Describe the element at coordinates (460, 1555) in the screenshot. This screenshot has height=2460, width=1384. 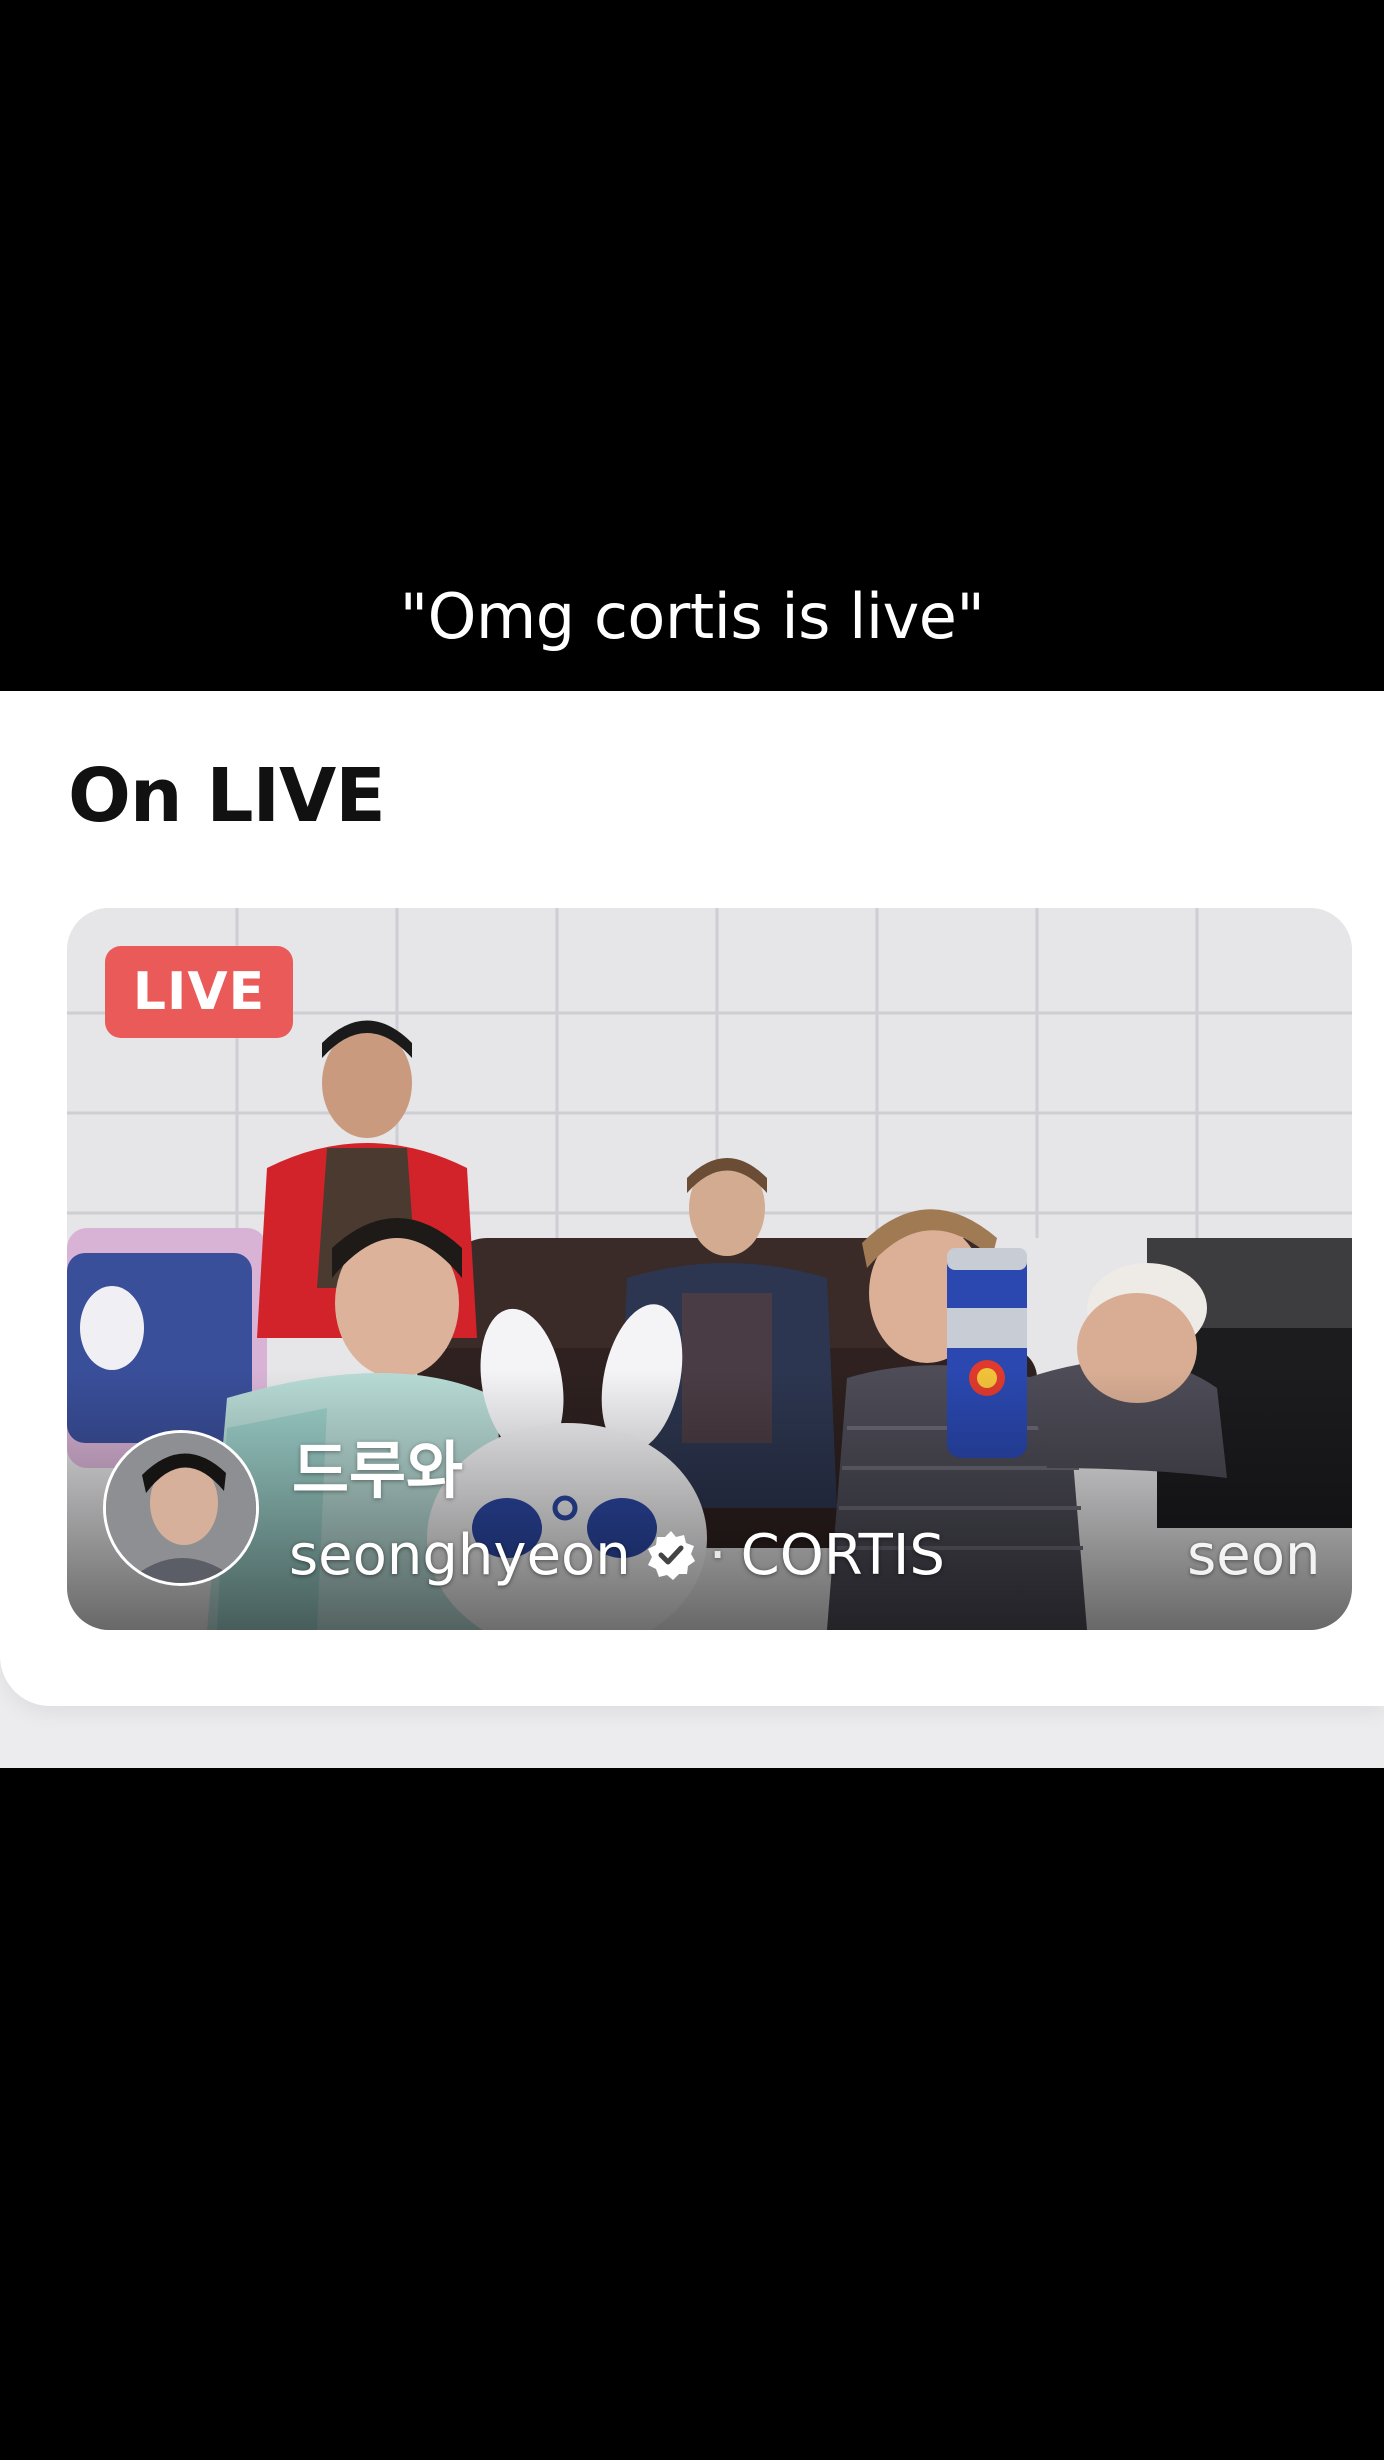
I see `host-name: seonghyeon` at that location.